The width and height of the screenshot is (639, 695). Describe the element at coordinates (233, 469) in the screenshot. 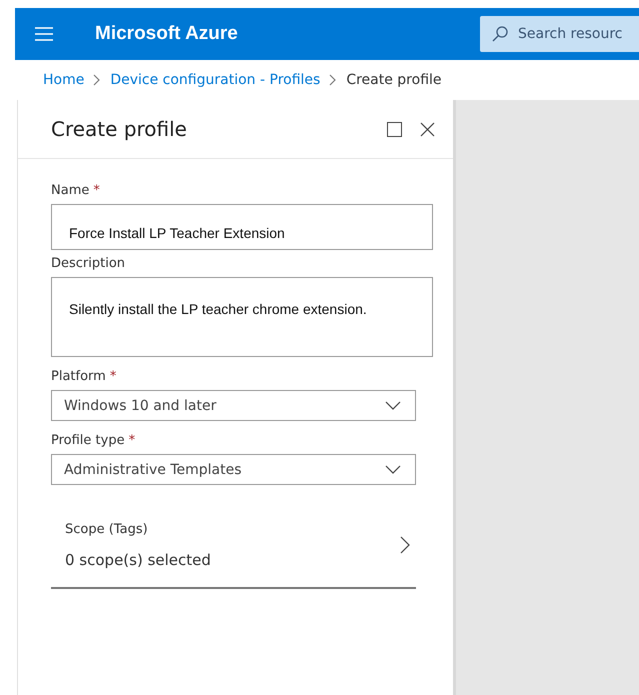

I see `dropdown: Administrative Templates` at that location.